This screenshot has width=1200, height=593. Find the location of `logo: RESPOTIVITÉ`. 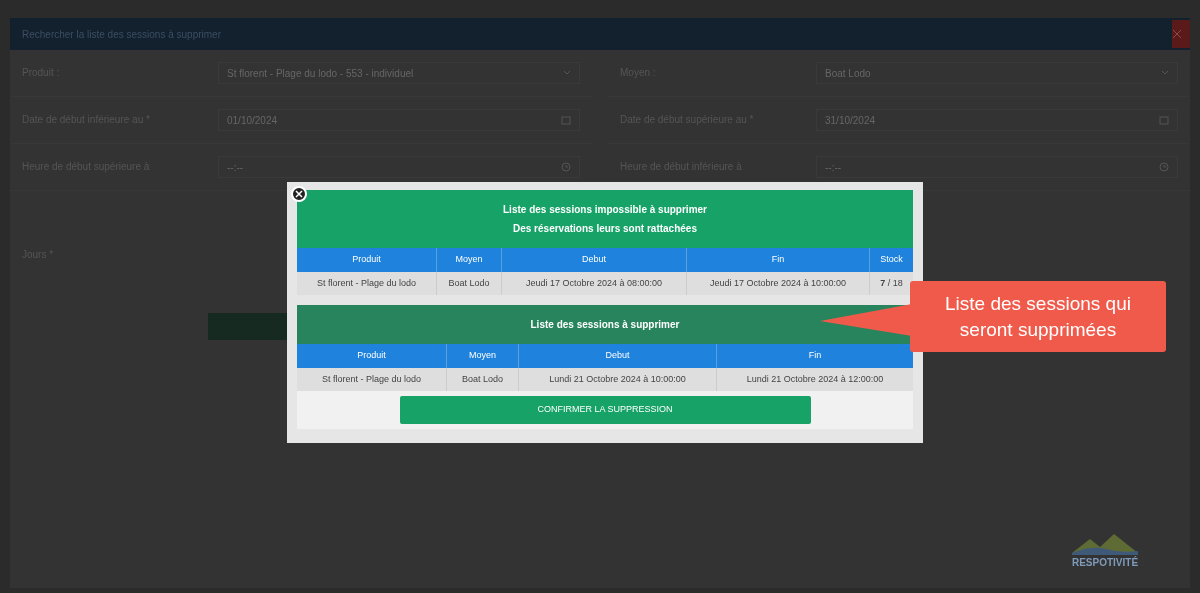

logo: RESPOTIVITÉ is located at coordinates (1105, 551).